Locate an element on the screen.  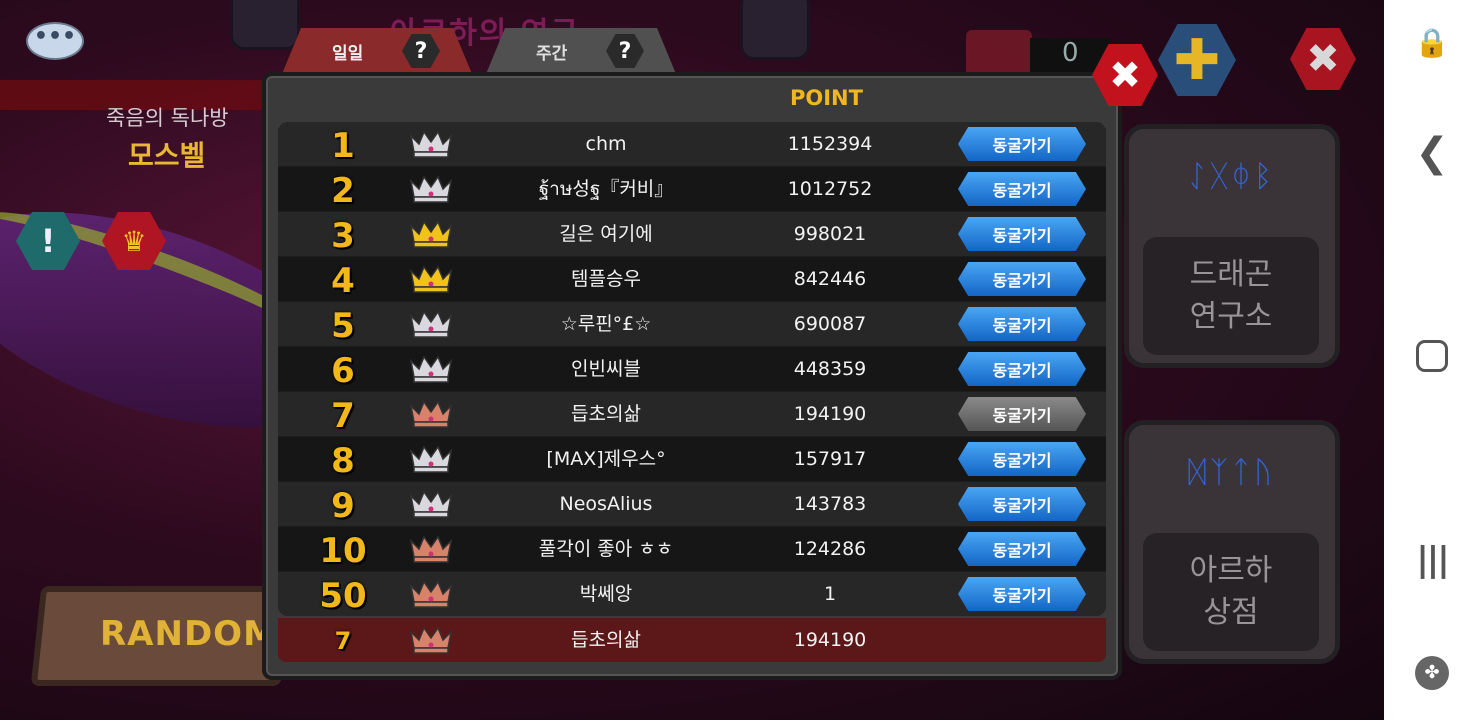
random-button-label: RANDOM is located at coordinates (189, 634).